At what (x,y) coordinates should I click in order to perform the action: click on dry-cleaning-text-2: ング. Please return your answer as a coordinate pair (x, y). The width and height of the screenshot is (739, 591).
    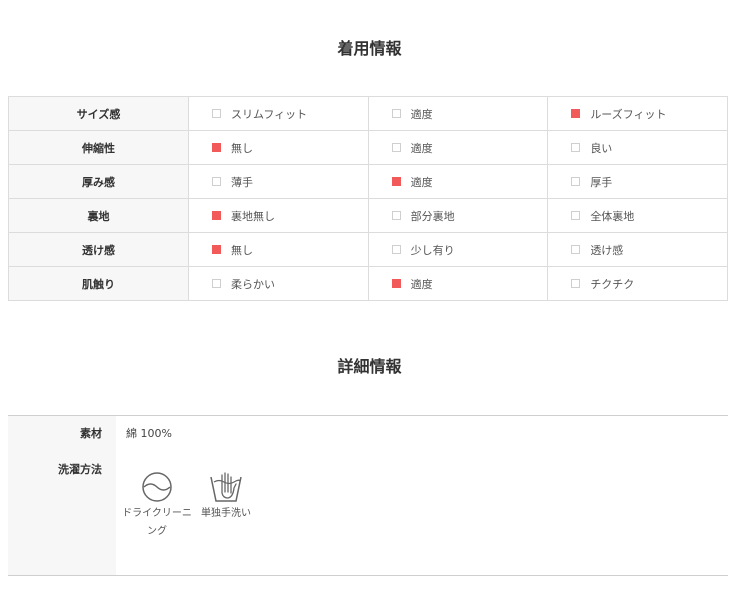
    Looking at the image, I should click on (157, 531).